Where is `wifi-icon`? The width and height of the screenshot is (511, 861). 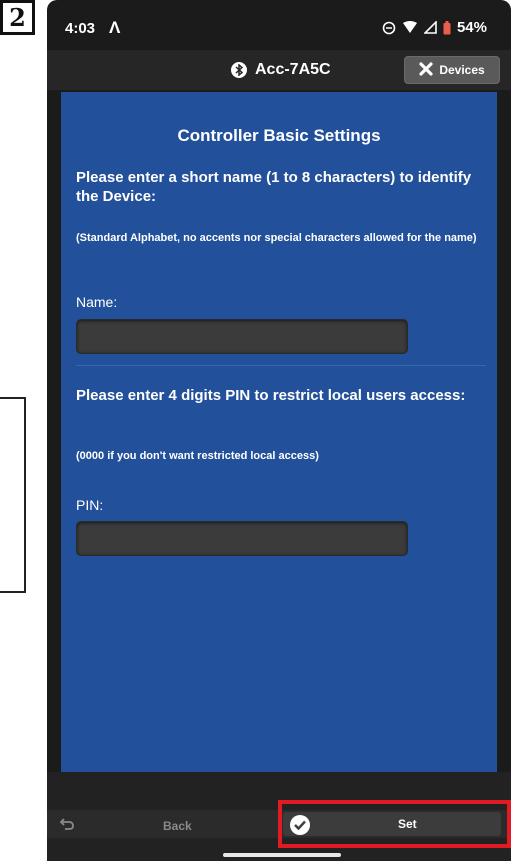
wifi-icon is located at coordinates (409, 27).